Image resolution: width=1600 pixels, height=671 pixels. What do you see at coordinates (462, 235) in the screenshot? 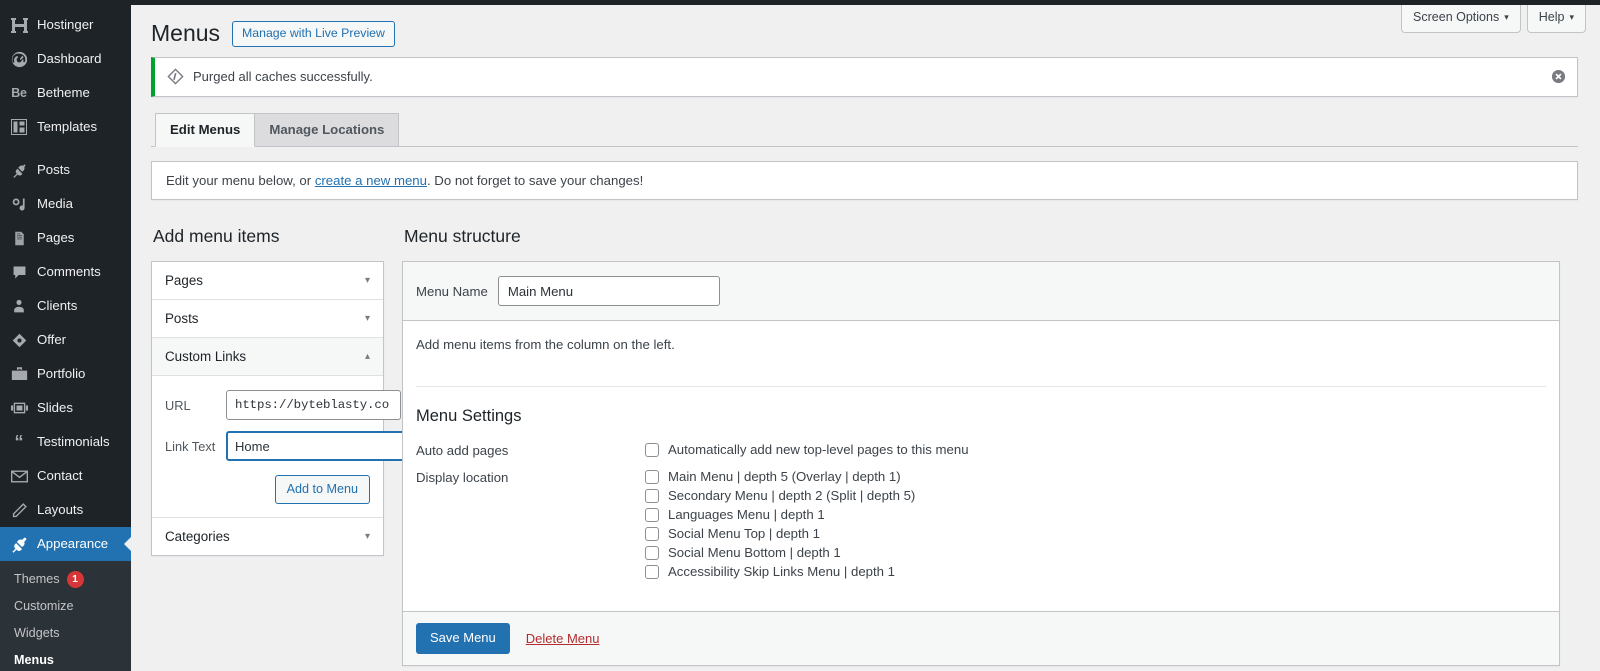
I see `menu-structure-heading: Menu structure` at bounding box center [462, 235].